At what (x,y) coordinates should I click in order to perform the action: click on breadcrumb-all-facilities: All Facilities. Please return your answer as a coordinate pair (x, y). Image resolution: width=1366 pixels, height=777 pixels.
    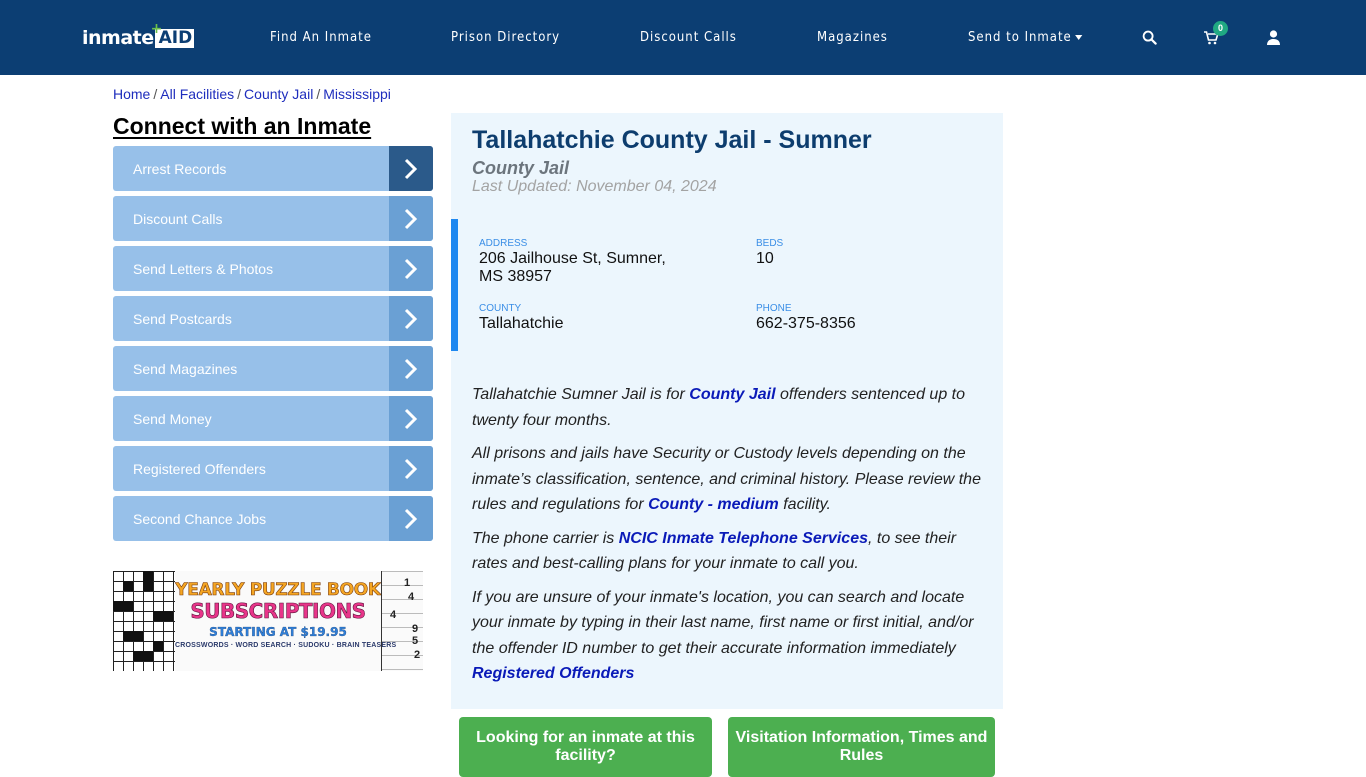
    Looking at the image, I should click on (197, 94).